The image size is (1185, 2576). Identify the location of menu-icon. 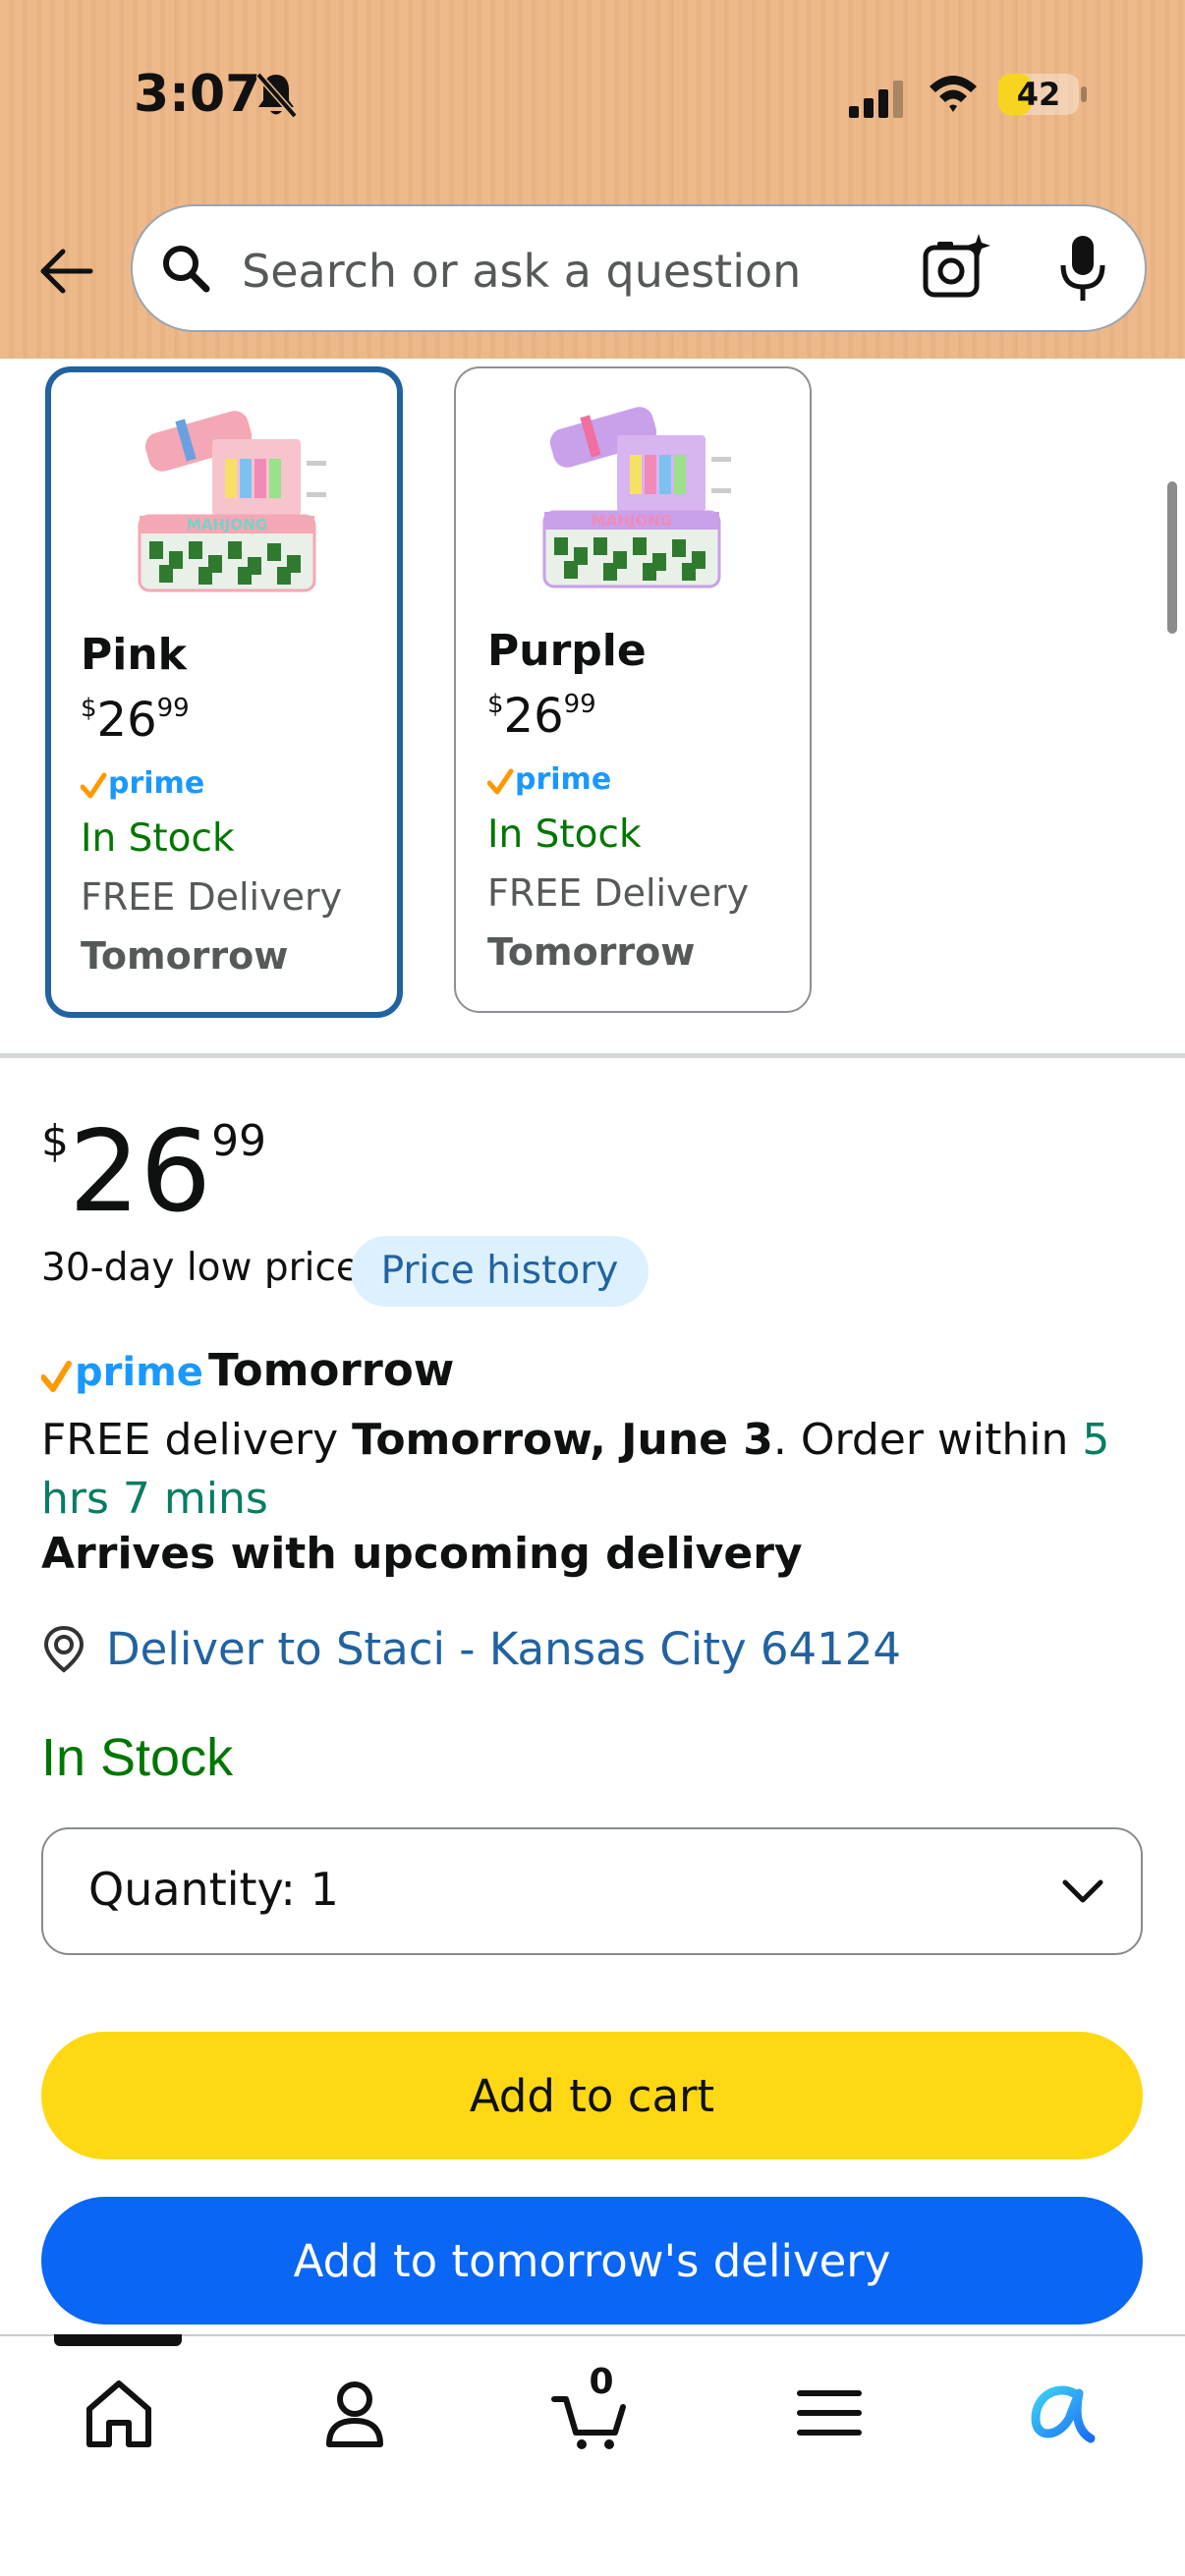
(830, 2413).